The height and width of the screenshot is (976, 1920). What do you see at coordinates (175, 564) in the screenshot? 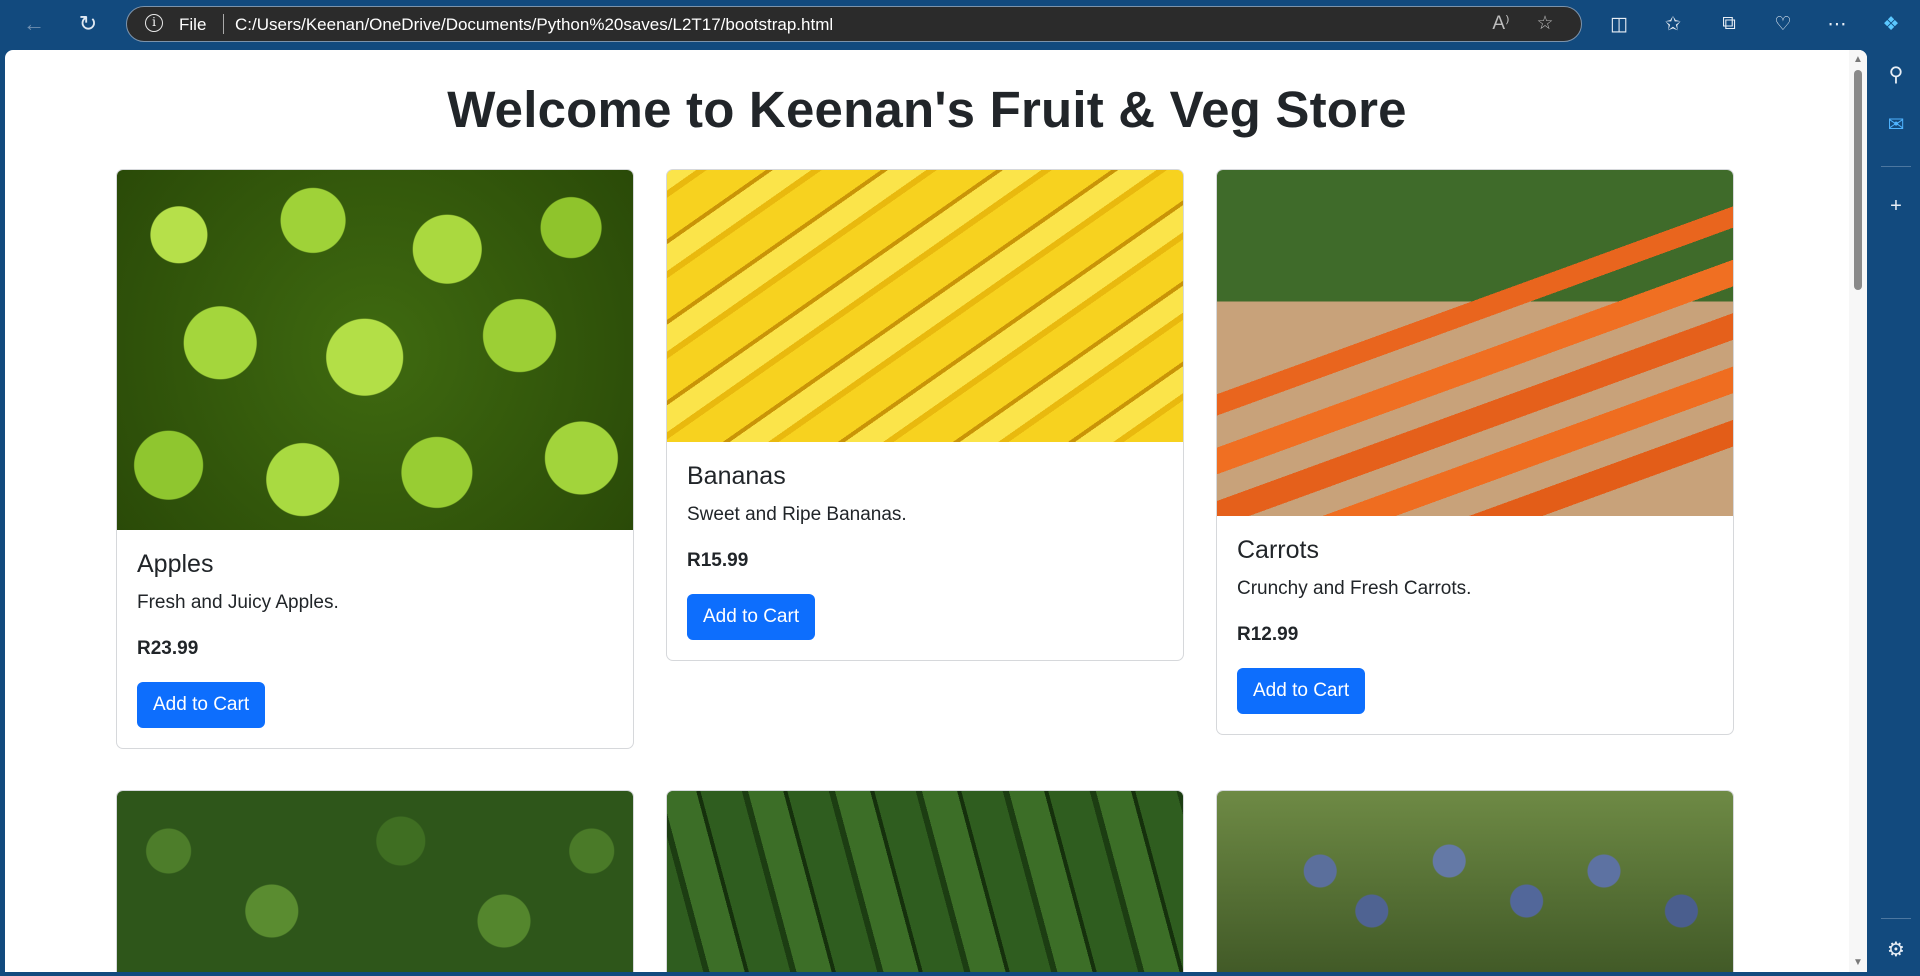
I see `product-name: Apples` at bounding box center [175, 564].